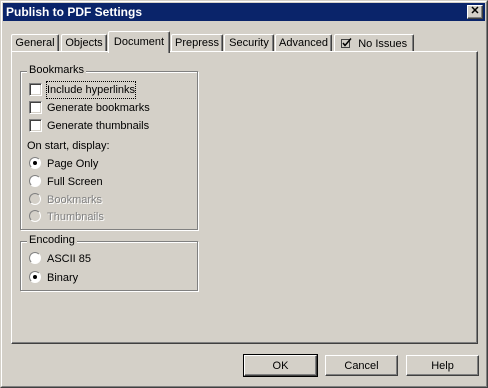 The image size is (488, 388). Describe the element at coordinates (374, 43) in the screenshot. I see `tab-no-issues: No Issues` at that location.